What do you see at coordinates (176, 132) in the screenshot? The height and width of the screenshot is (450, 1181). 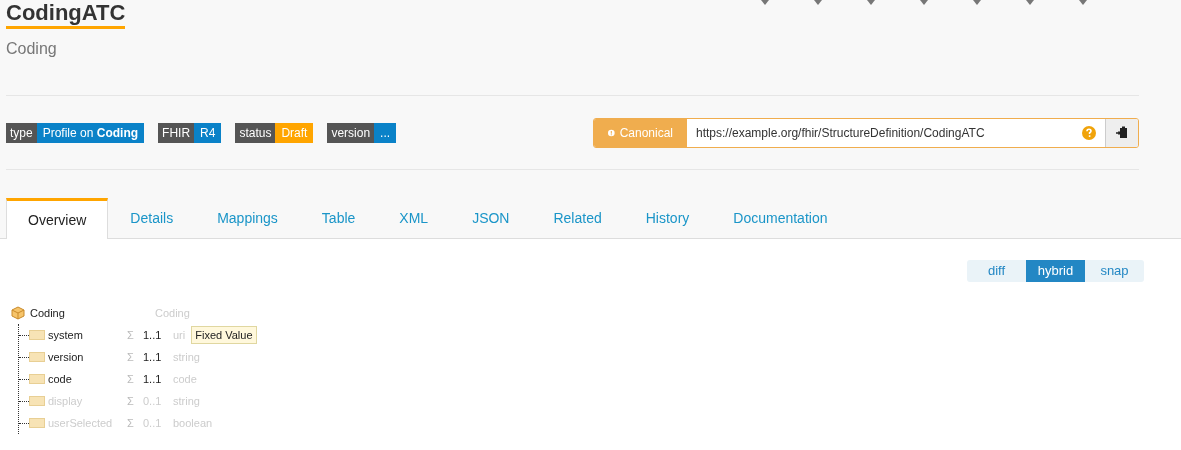 I see `badge-key: FHIR` at bounding box center [176, 132].